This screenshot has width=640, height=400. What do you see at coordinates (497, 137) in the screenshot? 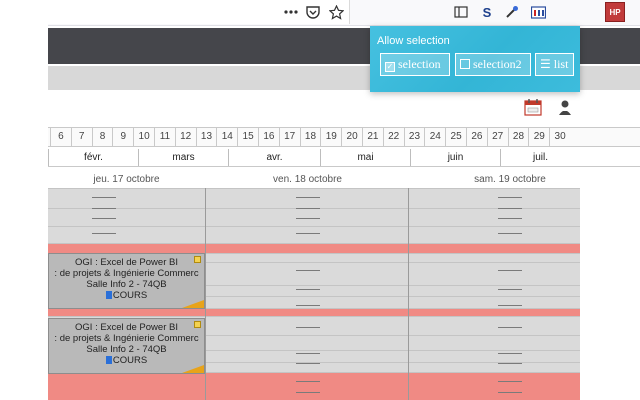
I see `day-cell: 27` at bounding box center [497, 137].